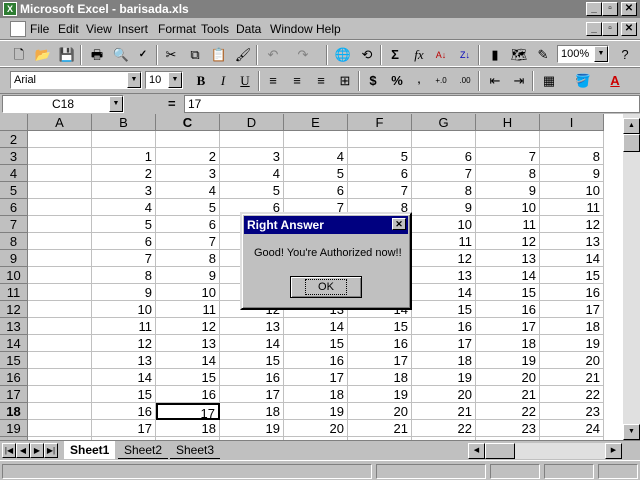 This screenshot has height=480, width=640. Describe the element at coordinates (444, 122) in the screenshot. I see `column-header: G` at that location.